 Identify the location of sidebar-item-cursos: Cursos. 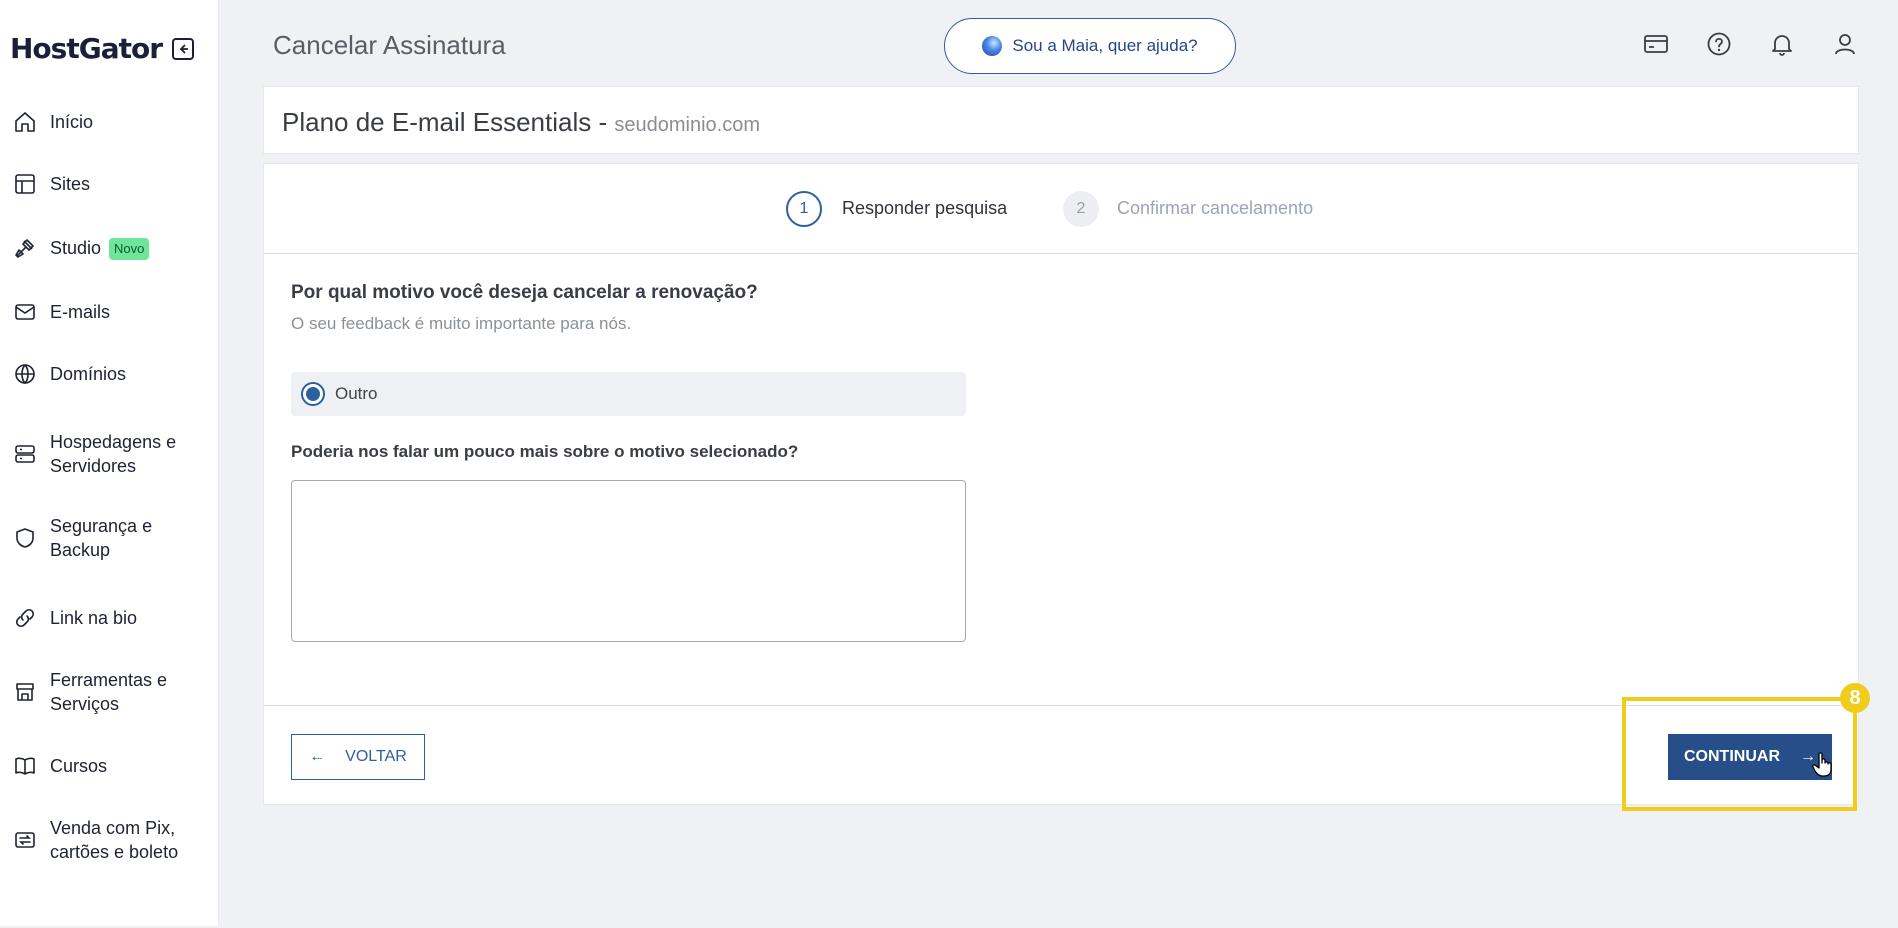
(109, 766).